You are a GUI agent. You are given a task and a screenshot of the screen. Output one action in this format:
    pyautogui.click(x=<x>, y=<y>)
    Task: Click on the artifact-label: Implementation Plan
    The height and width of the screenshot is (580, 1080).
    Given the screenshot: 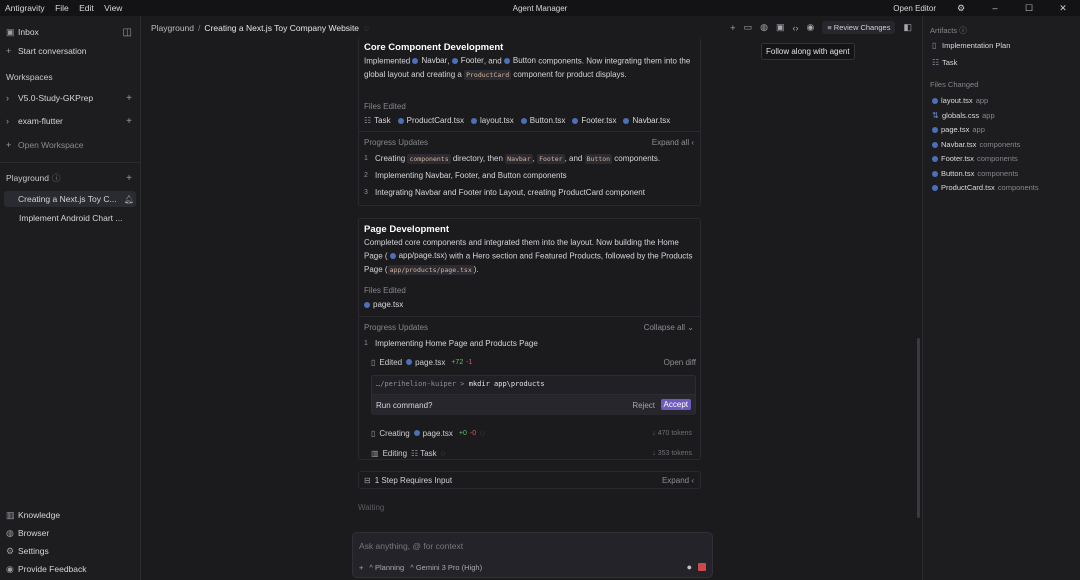 What is the action you would take?
    pyautogui.click(x=976, y=45)
    